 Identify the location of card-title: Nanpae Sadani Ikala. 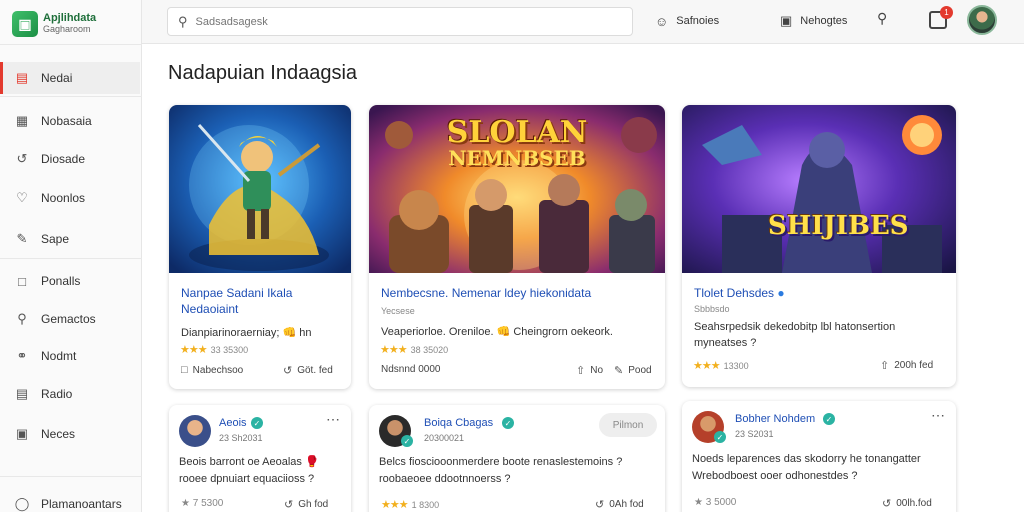
(236, 293).